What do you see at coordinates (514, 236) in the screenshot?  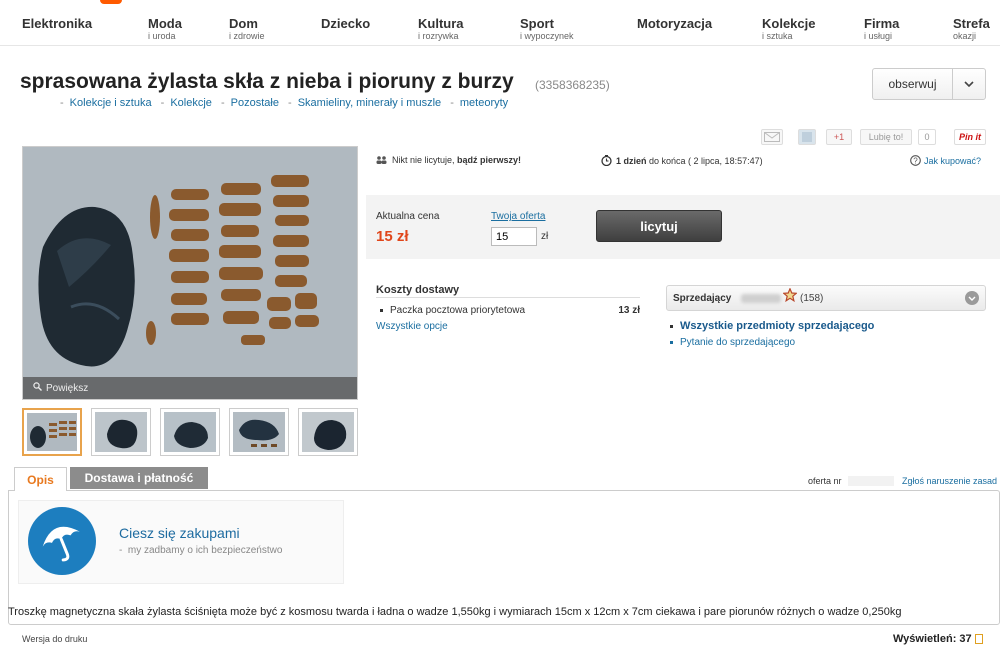 I see `offer-input` at bounding box center [514, 236].